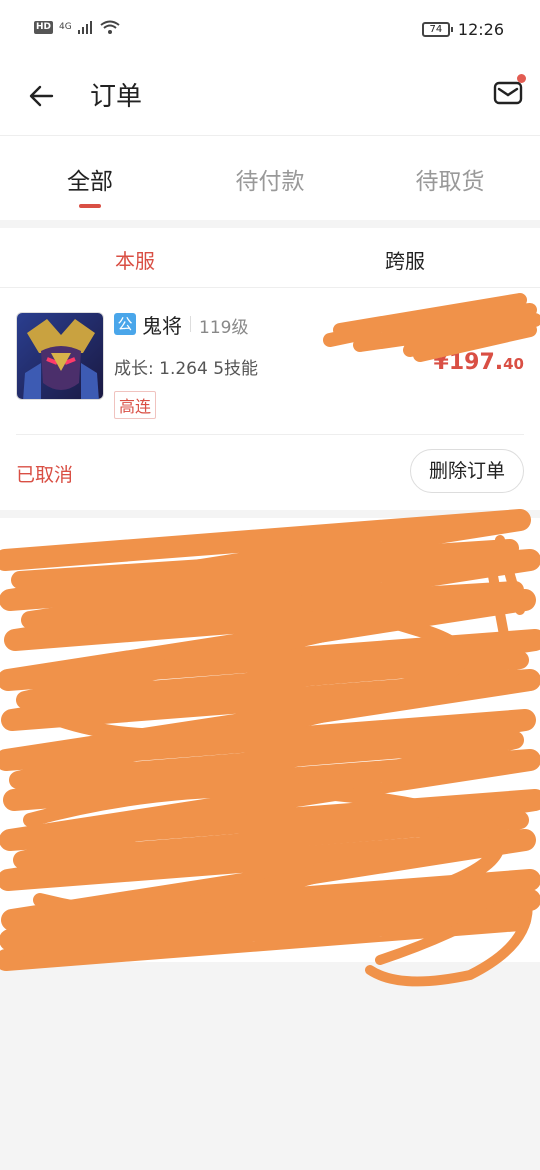  Describe the element at coordinates (224, 328) in the screenshot. I see `pet-level: 119级` at that location.